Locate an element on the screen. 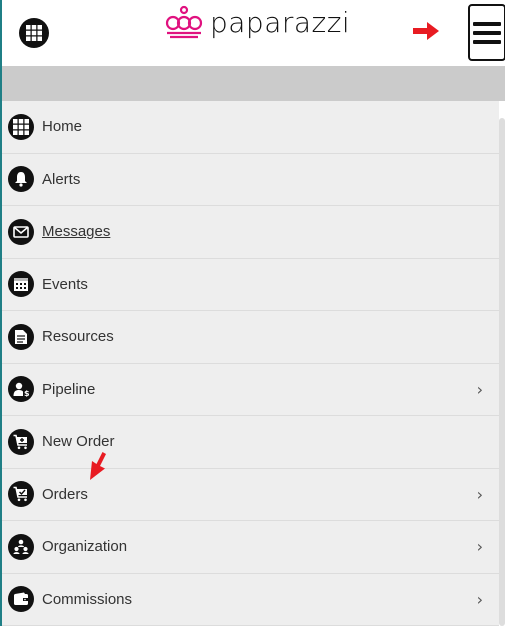 Image resolution: width=505 pixels, height=626 pixels. nav-item-organization: Organization › is located at coordinates (250, 547).